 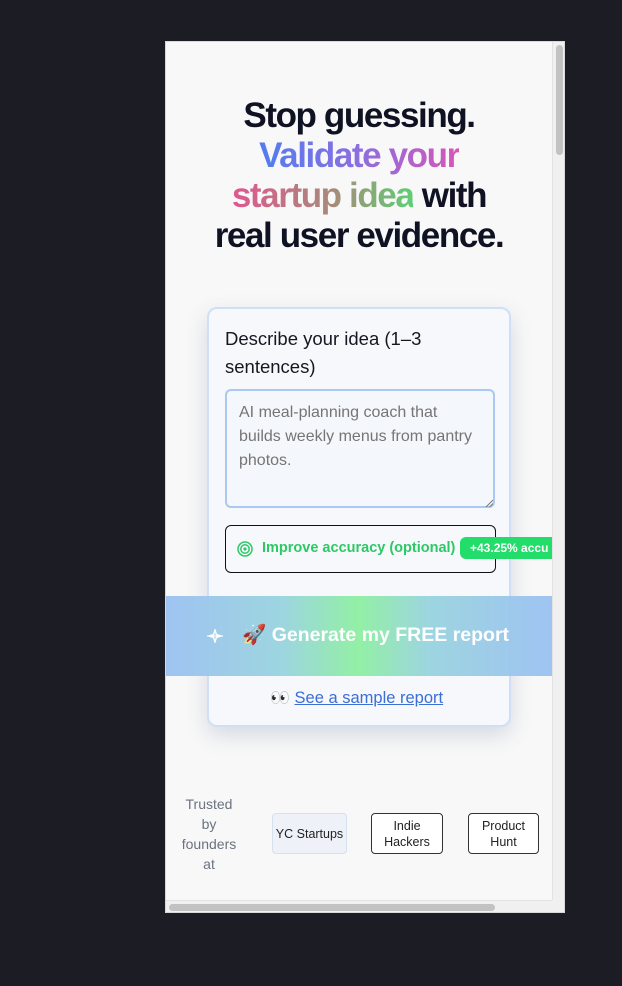 I want to click on sample-report-link: 👀 See a sample report, so click(x=356, y=698).